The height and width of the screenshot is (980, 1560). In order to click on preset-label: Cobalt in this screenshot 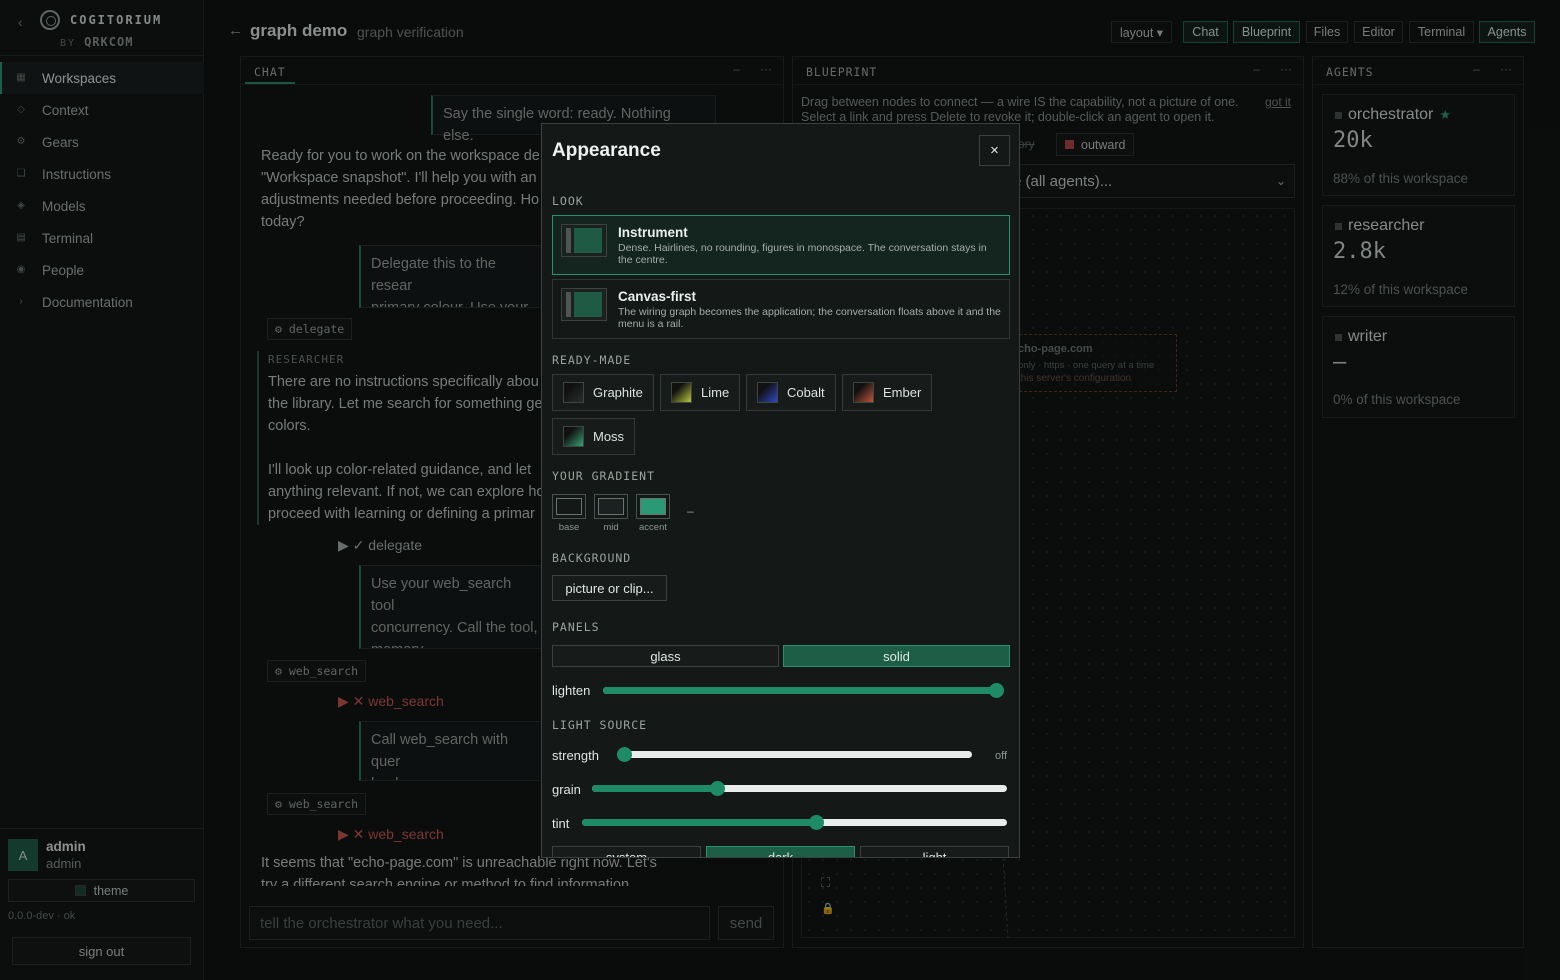, I will do `click(806, 392)`.